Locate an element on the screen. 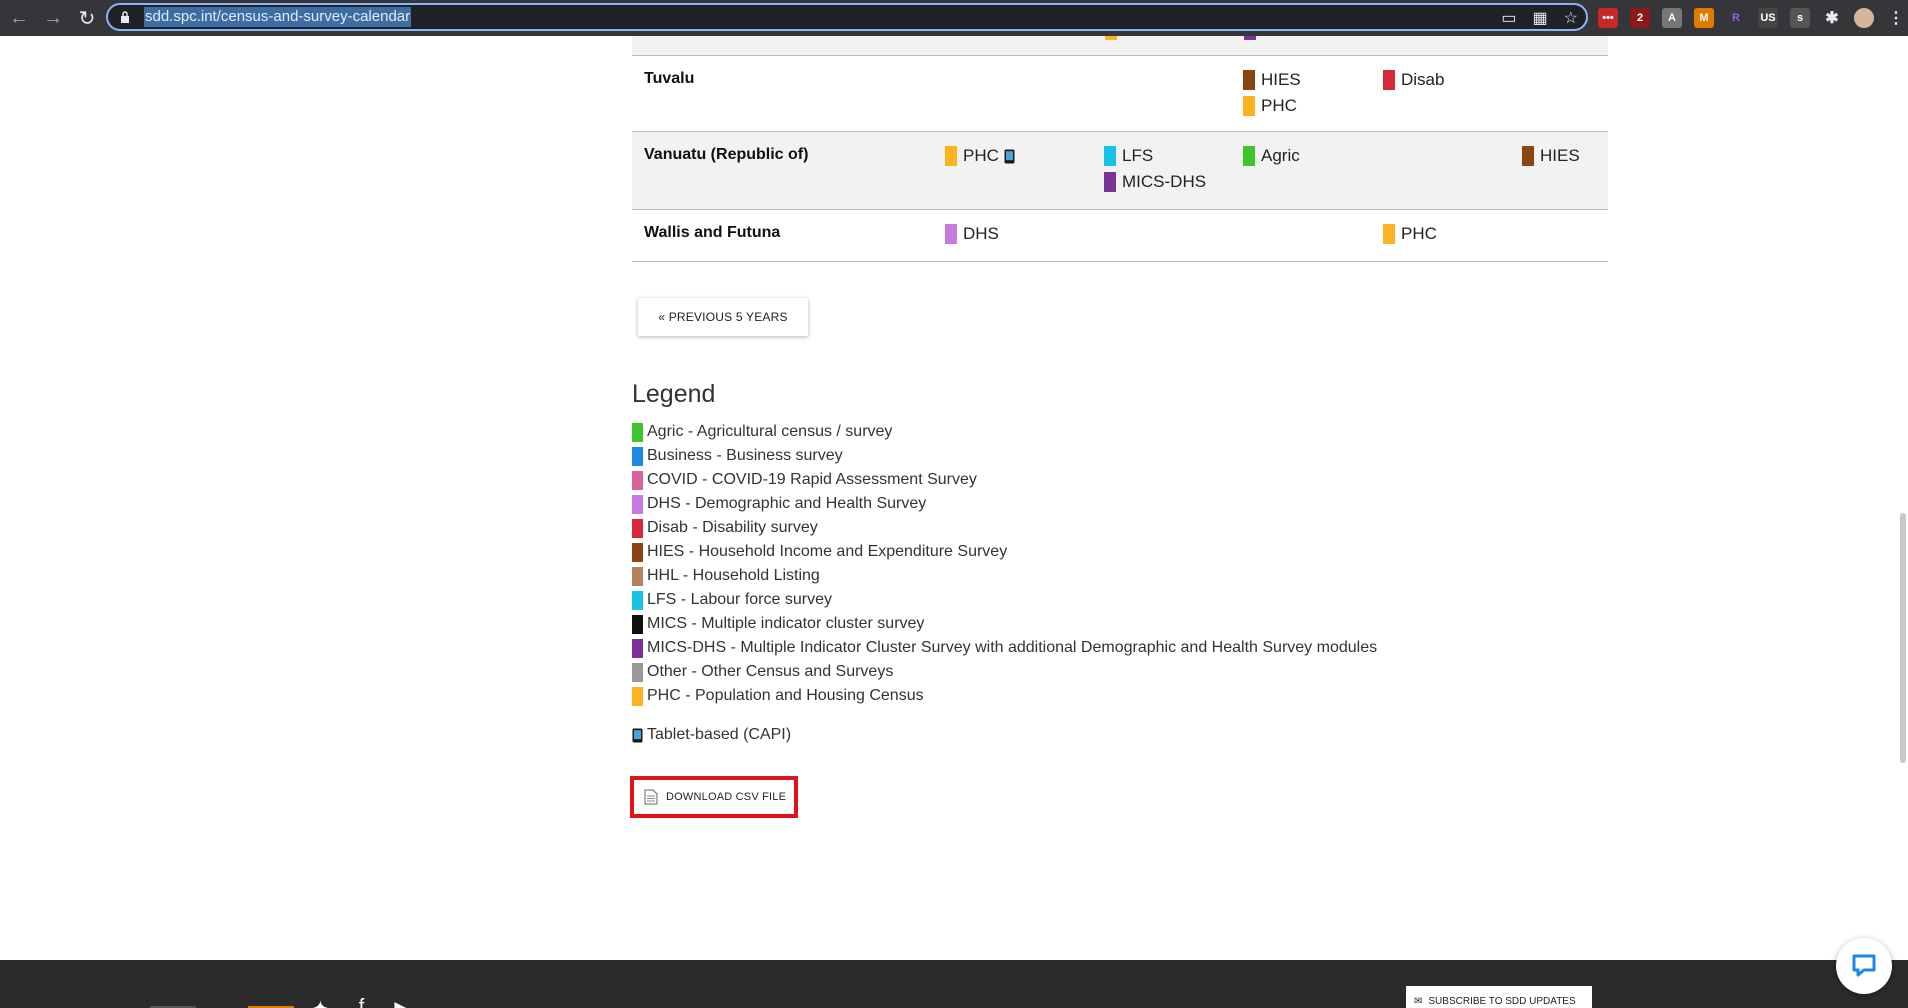  calendar-cell: HIES is located at coordinates (1551, 159).